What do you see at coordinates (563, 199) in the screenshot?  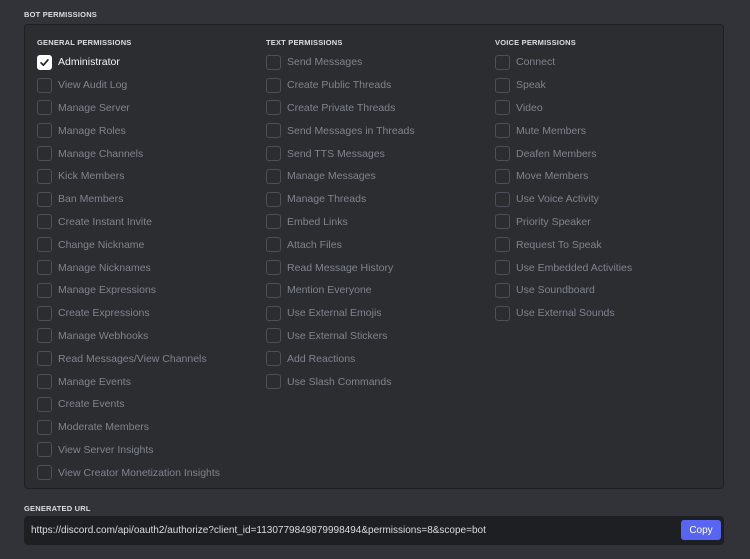 I see `permission-use-voice-activity: Use Voice Activity` at bounding box center [563, 199].